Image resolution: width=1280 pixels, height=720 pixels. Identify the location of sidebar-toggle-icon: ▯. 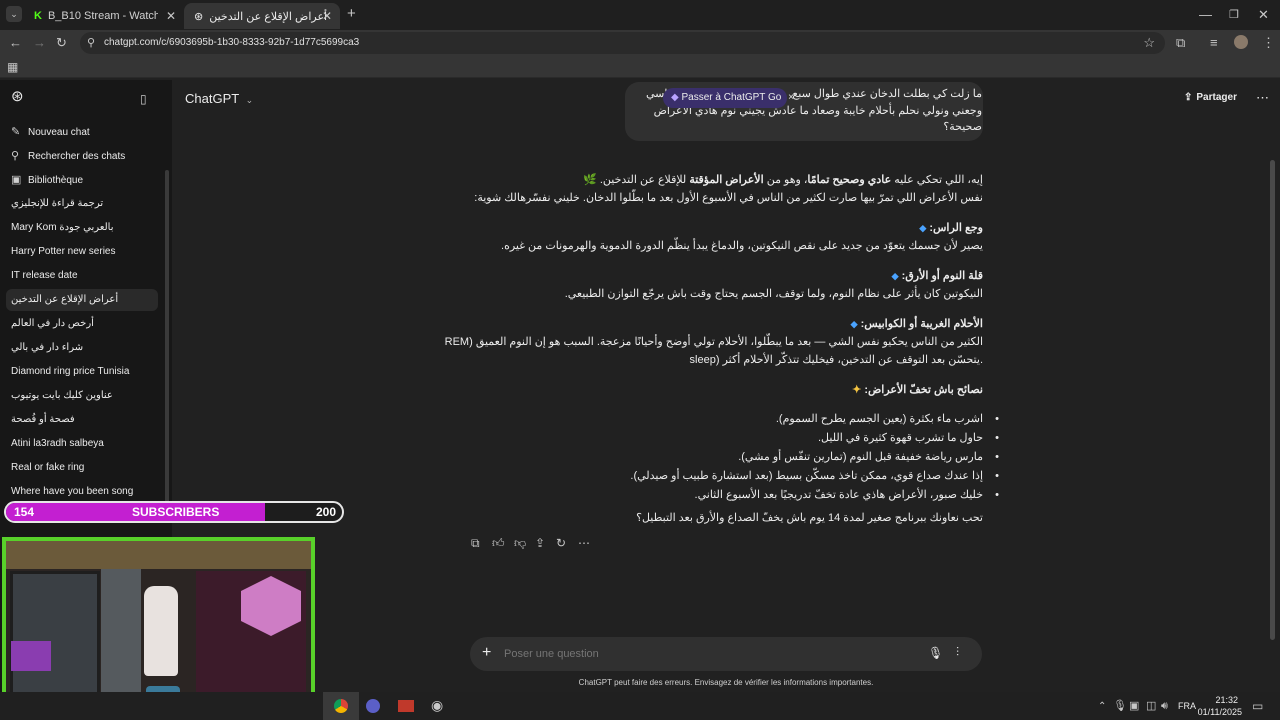
(143, 99).